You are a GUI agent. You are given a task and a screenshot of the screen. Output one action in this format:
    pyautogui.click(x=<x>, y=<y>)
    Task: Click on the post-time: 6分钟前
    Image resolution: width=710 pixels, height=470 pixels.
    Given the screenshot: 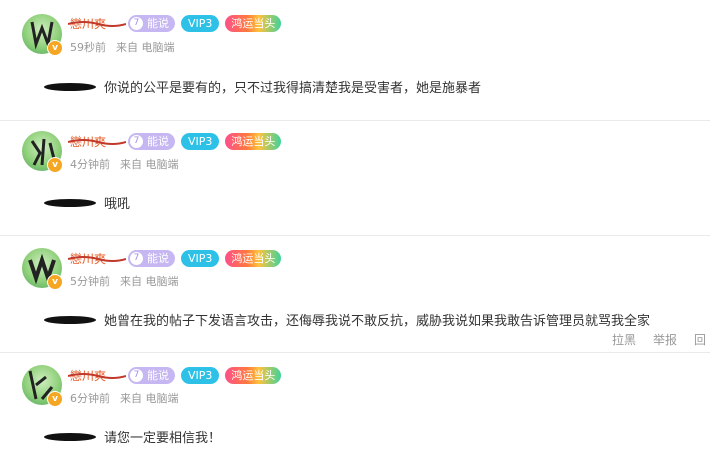 What is the action you would take?
    pyautogui.click(x=90, y=398)
    